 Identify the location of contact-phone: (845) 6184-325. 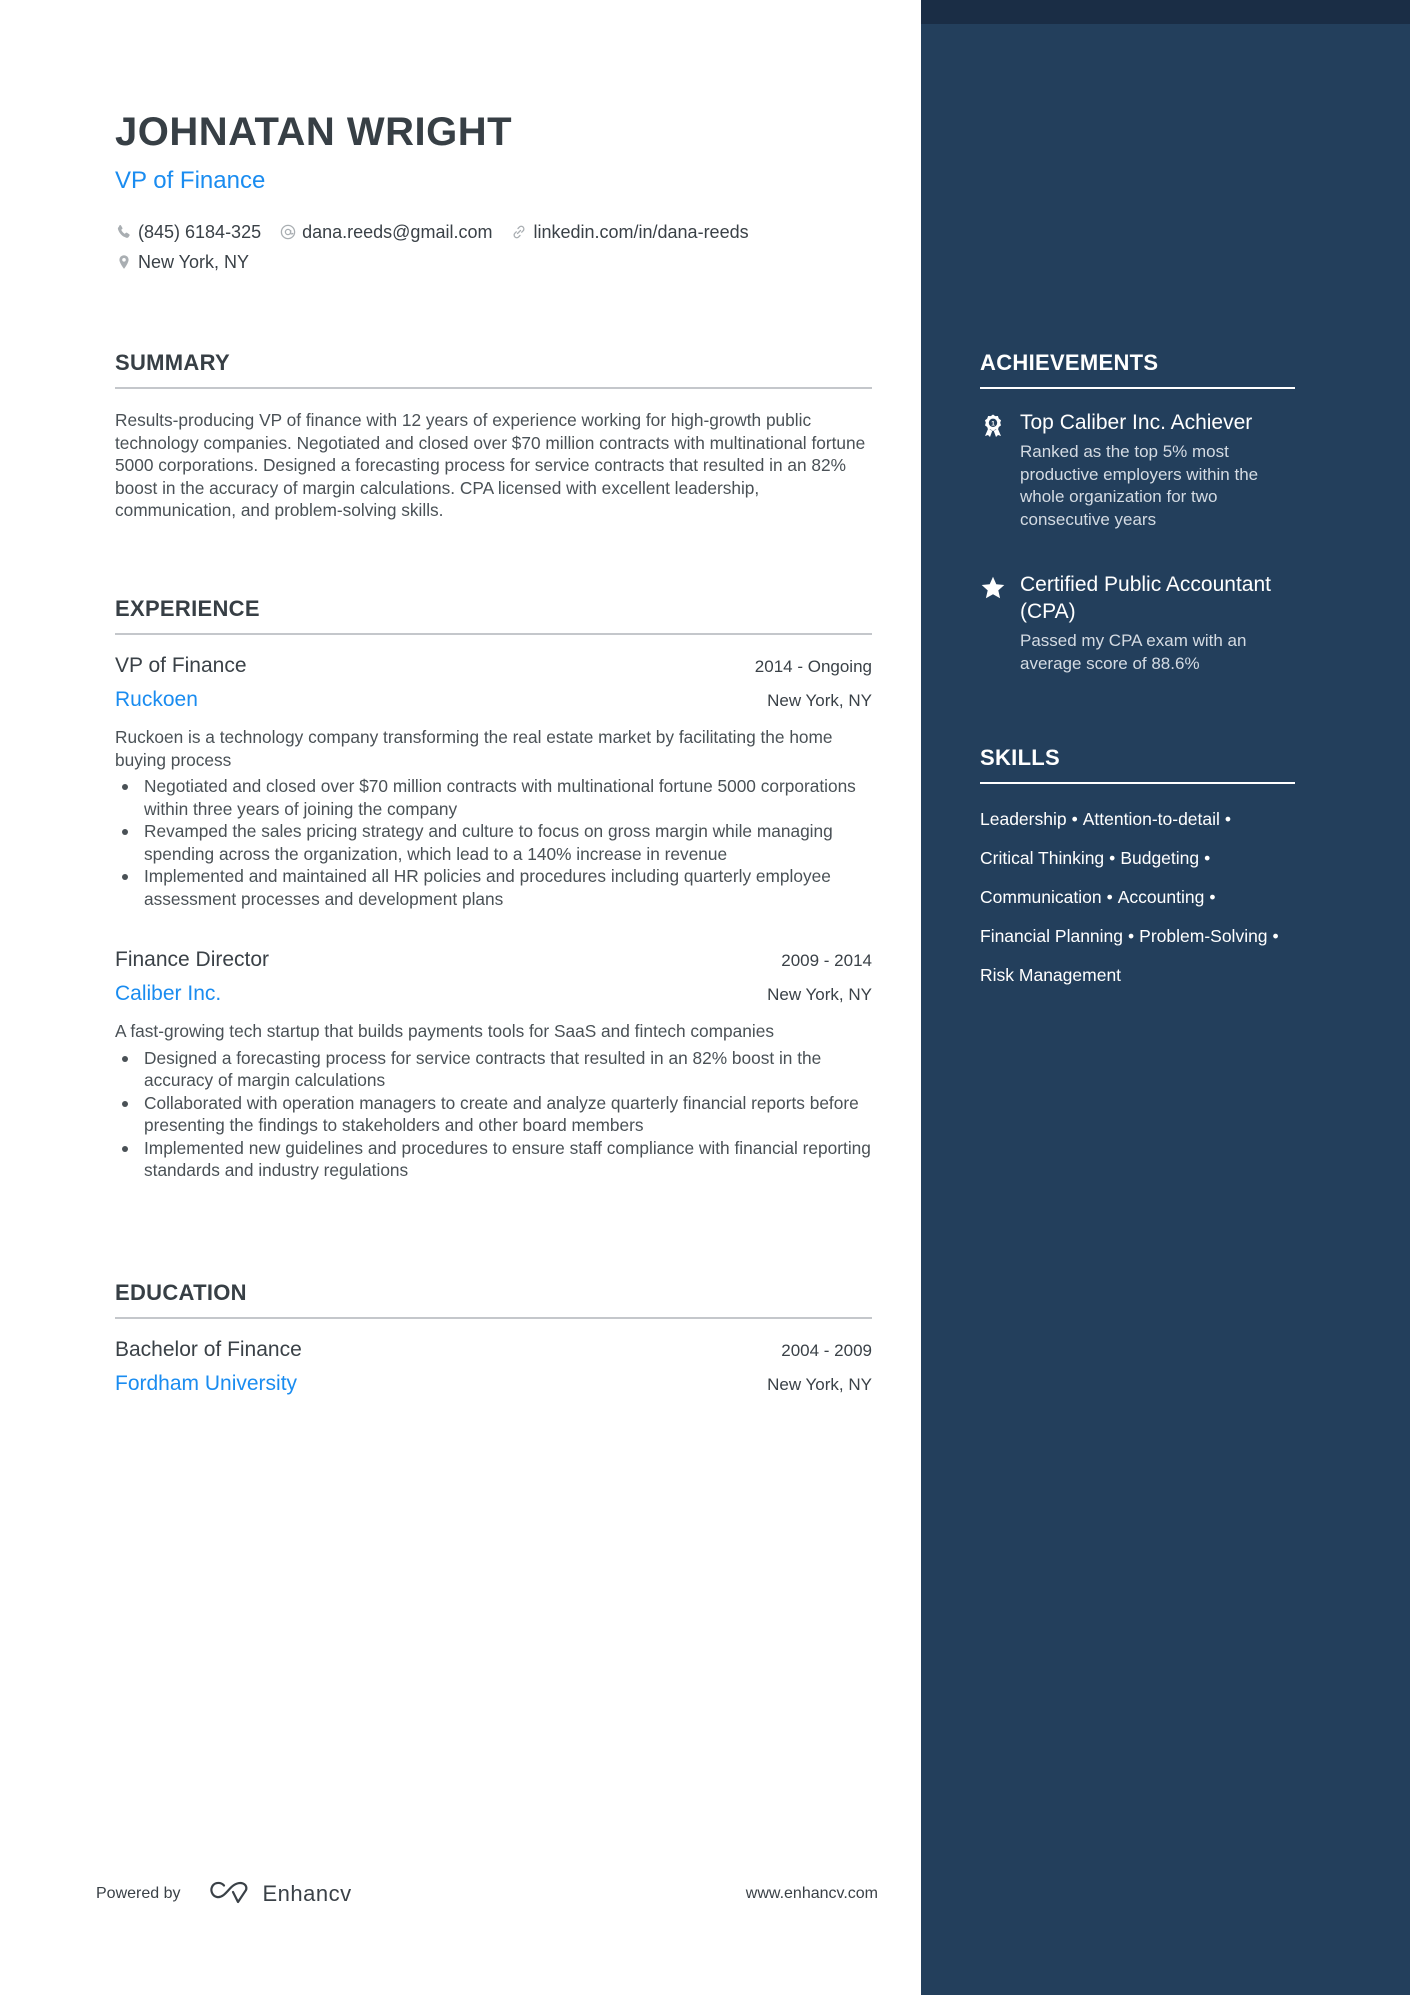
(188, 232).